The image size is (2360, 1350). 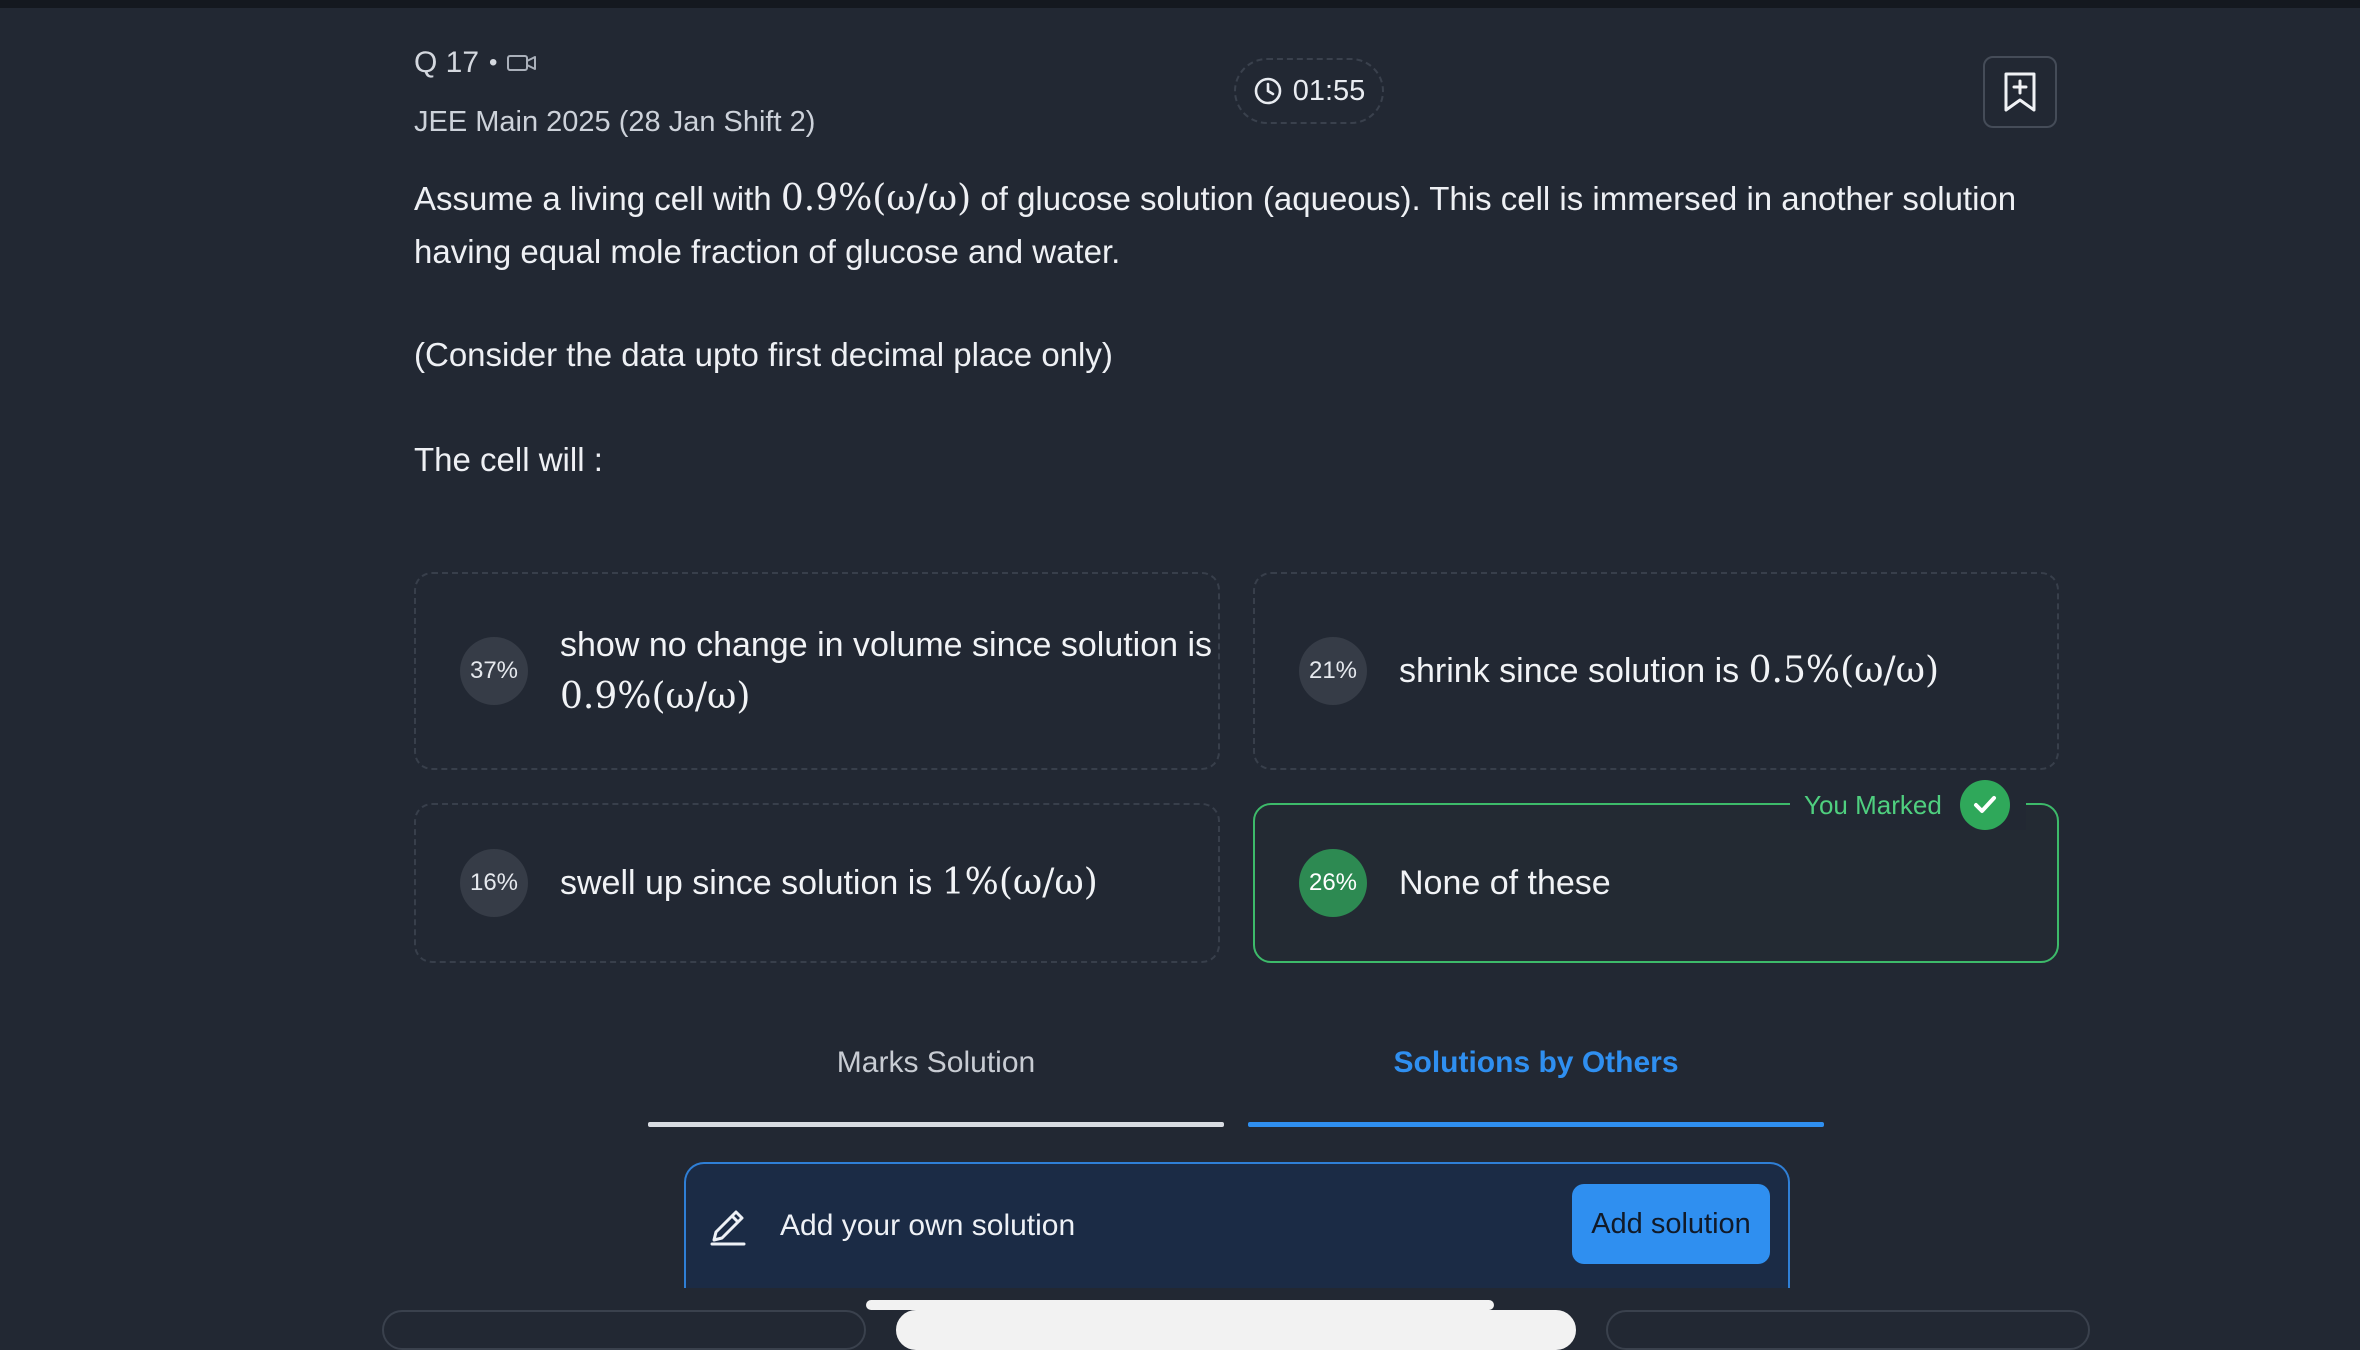 I want to click on you-marked-badge: You Marked, so click(x=1908, y=805).